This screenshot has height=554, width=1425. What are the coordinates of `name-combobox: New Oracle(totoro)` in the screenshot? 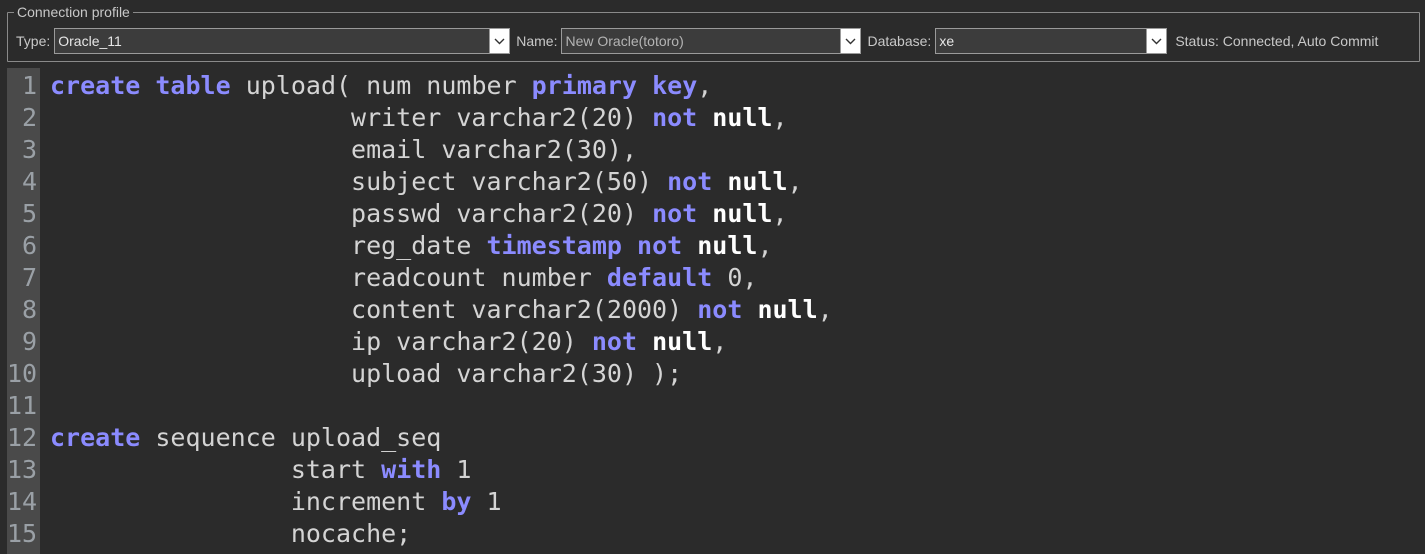 It's located at (711, 41).